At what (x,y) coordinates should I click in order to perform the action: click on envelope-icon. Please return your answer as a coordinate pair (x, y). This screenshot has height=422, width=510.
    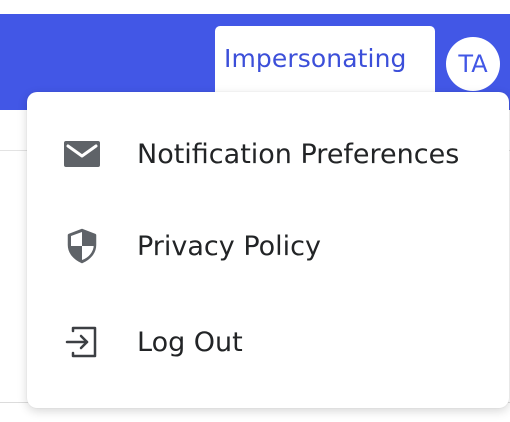
    Looking at the image, I should click on (82, 154).